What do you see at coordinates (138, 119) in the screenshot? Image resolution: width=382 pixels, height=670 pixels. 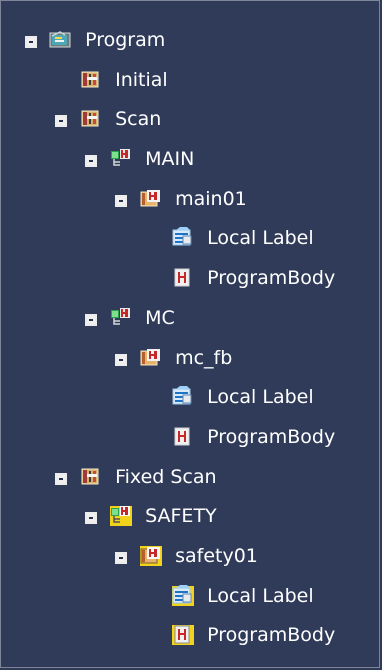 I see `tree-node-label: Scan` at bounding box center [138, 119].